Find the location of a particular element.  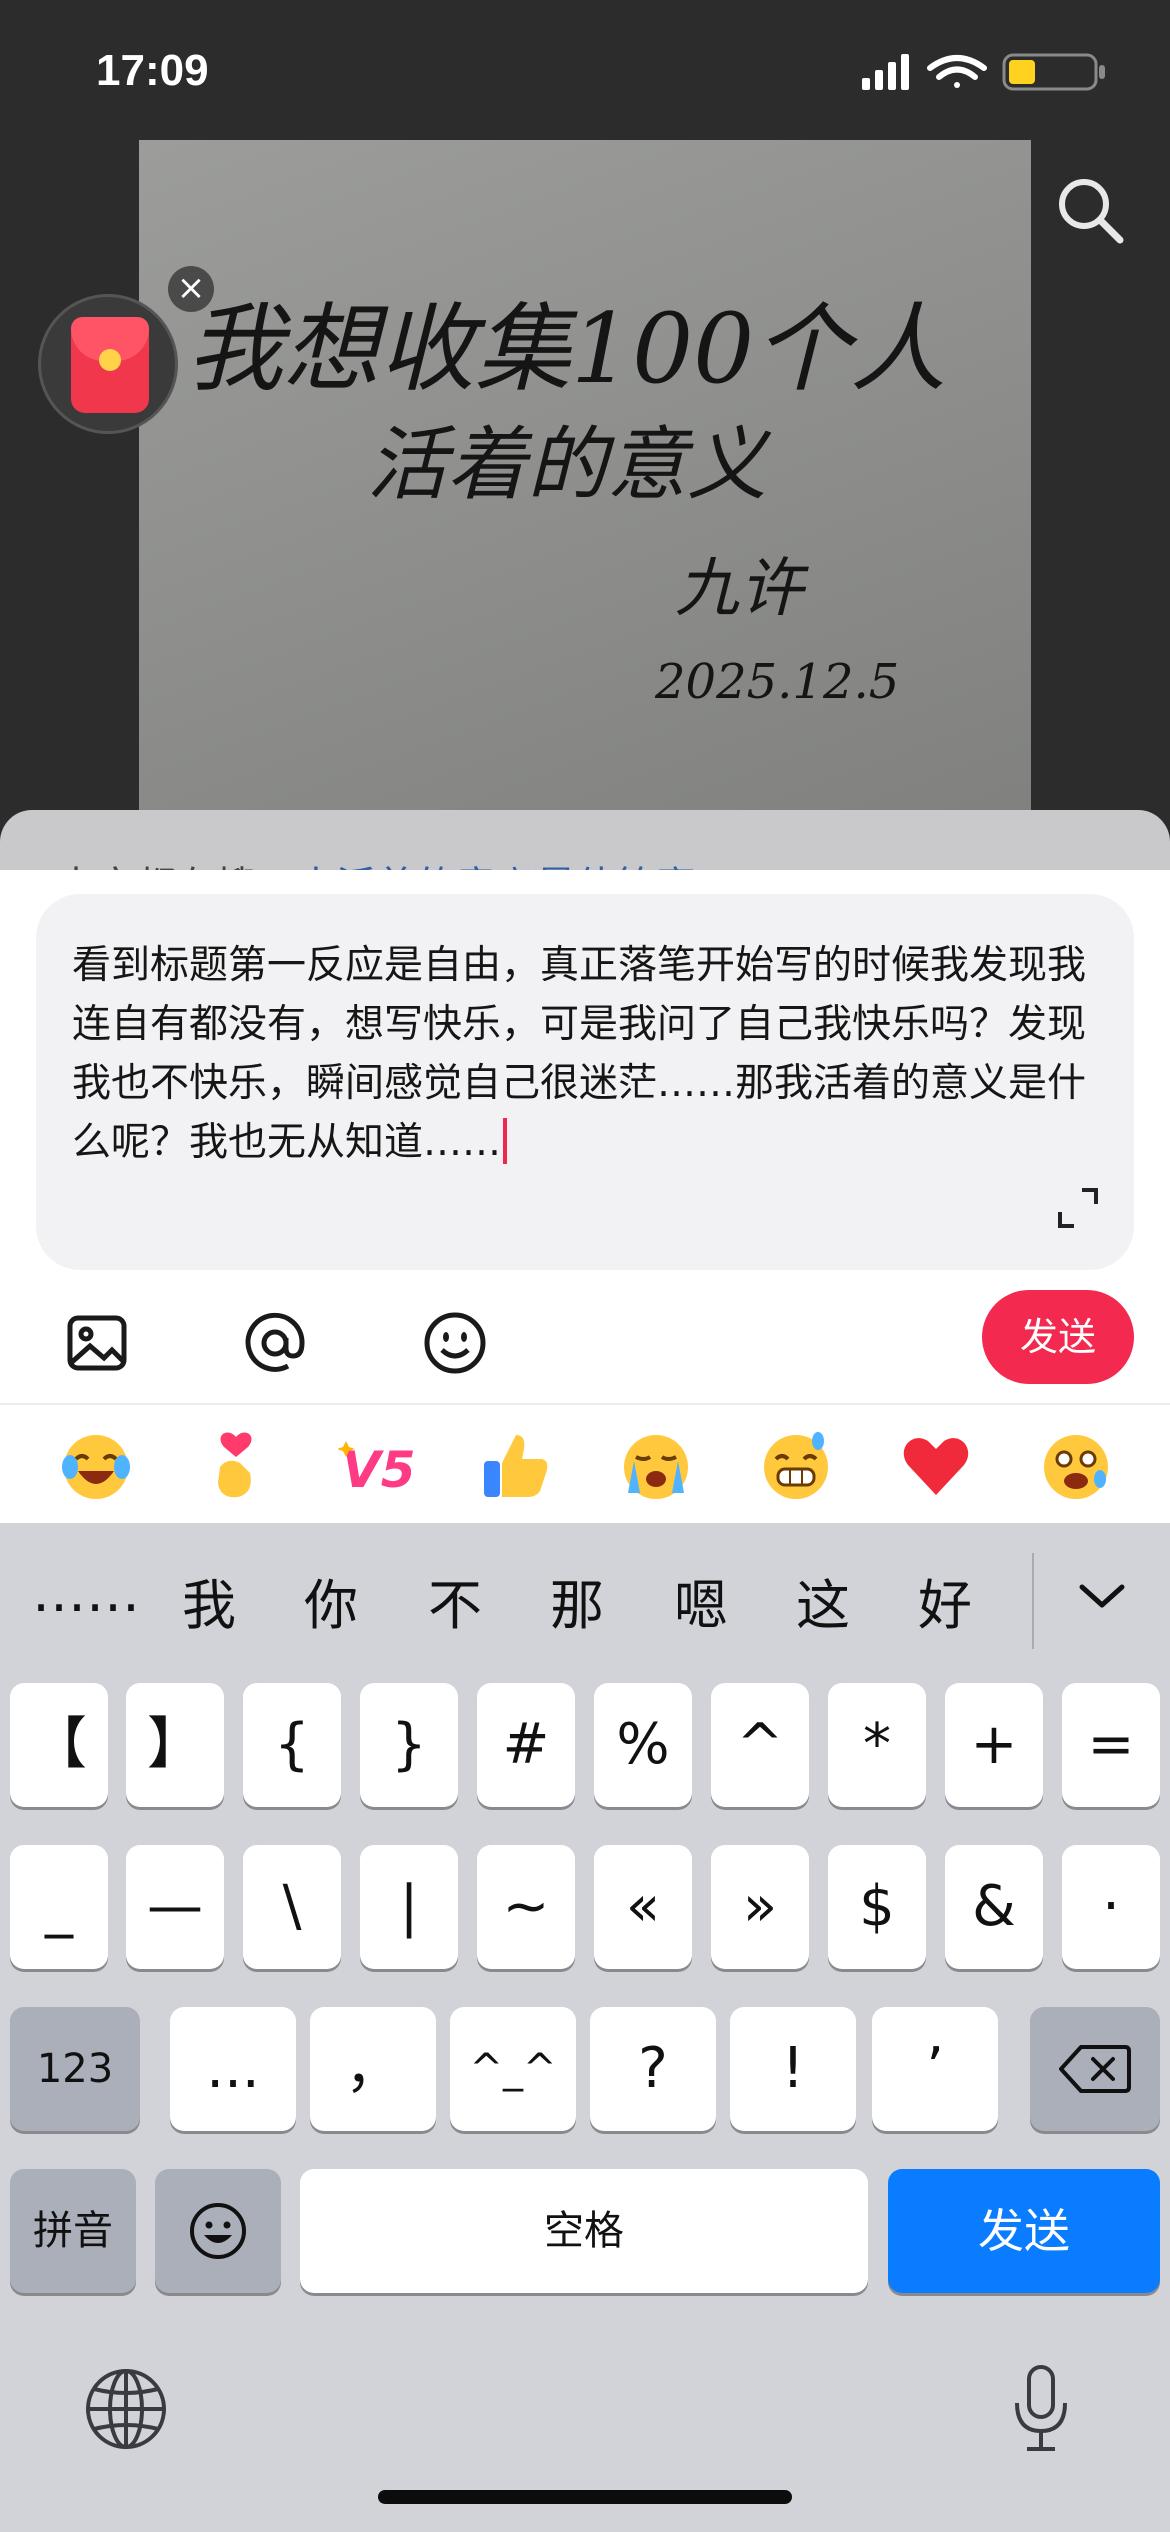

key-right-guillemet: » is located at coordinates (760, 1907).